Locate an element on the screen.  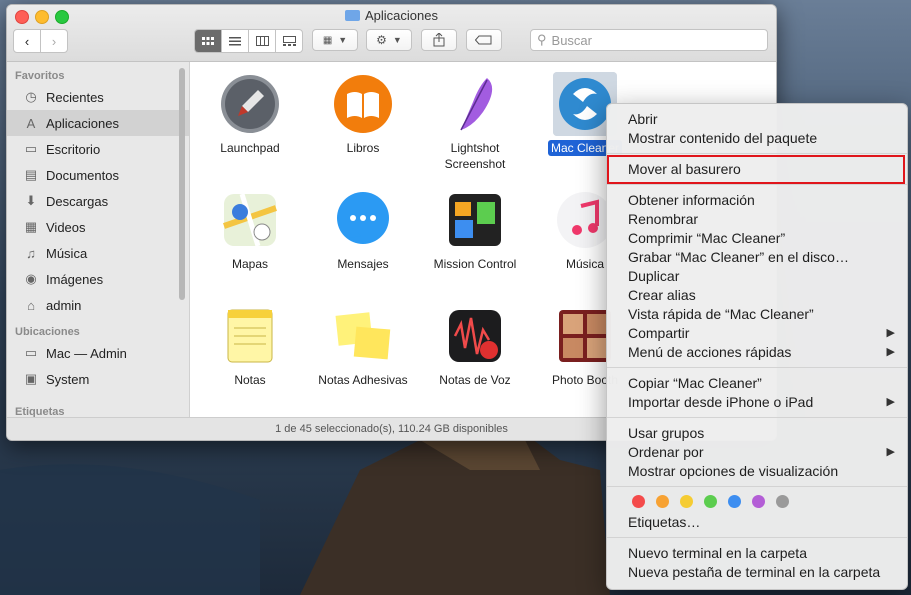
app-label: Mensajes is located at coordinates (363, 264).